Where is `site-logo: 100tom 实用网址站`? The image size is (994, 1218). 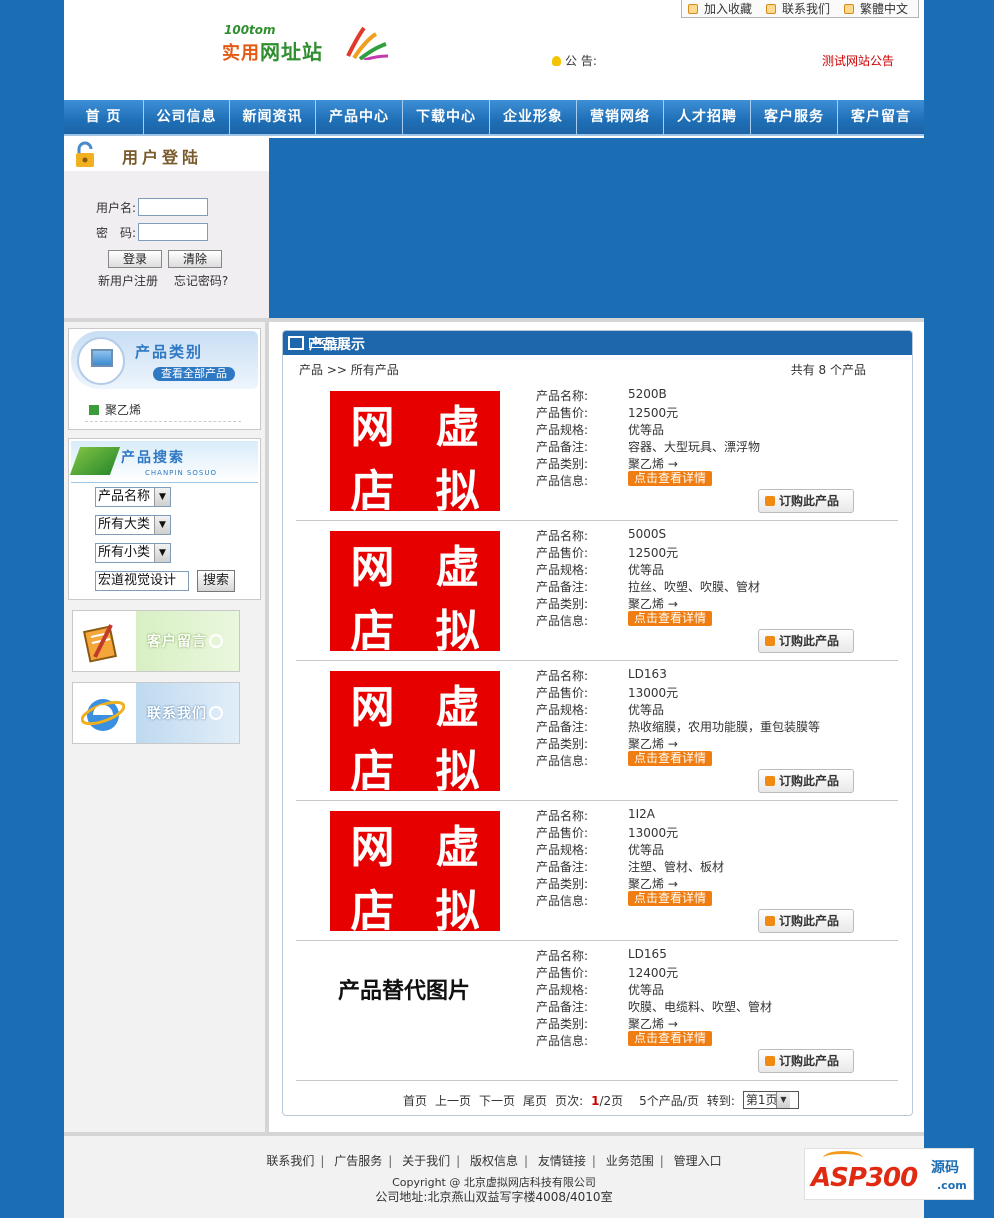 site-logo: 100tom 实用网址站 is located at coordinates (307, 43).